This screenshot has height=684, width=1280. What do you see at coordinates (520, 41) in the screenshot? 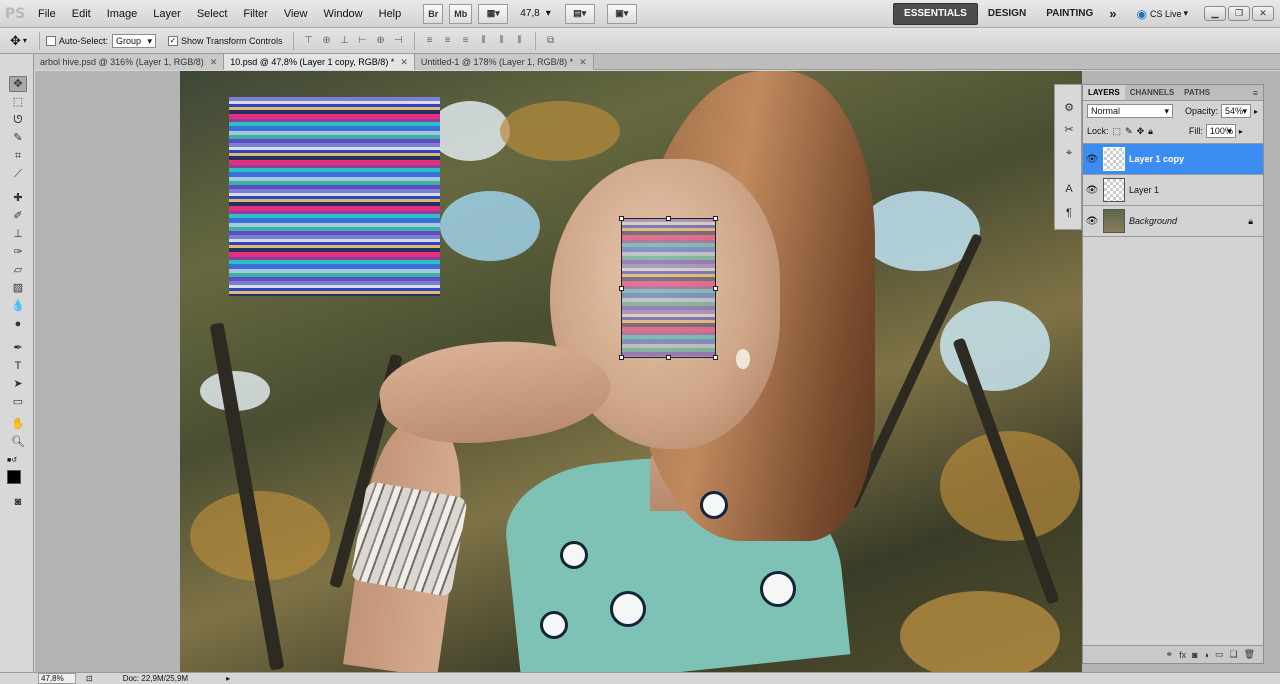
I see `distribute-right-icon: ⦀` at bounding box center [520, 41].